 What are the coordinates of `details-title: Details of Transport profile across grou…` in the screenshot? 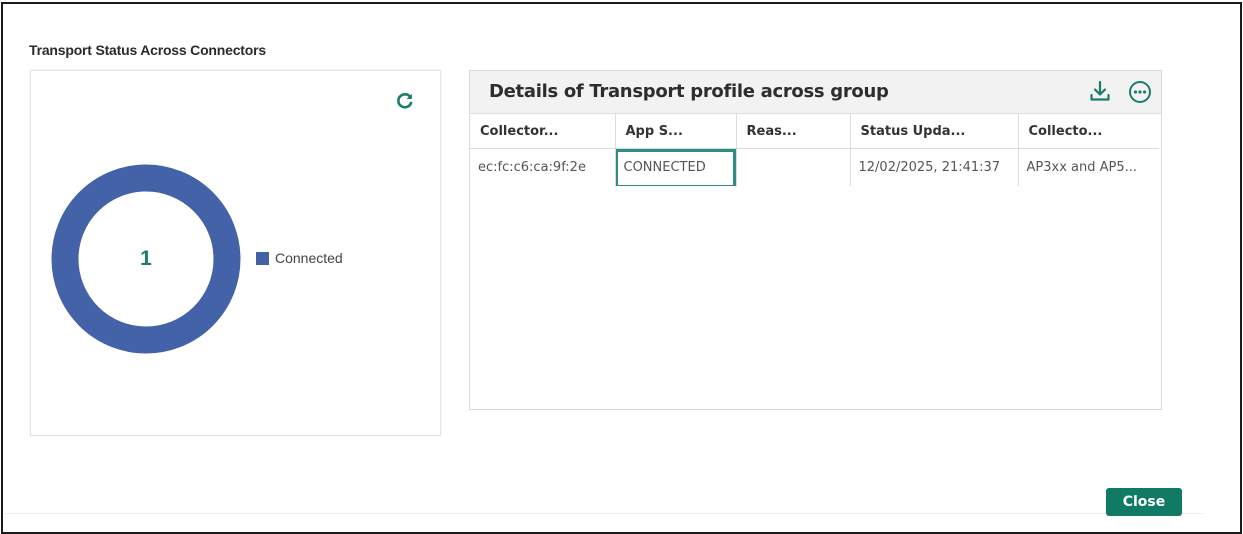 It's located at (689, 91).